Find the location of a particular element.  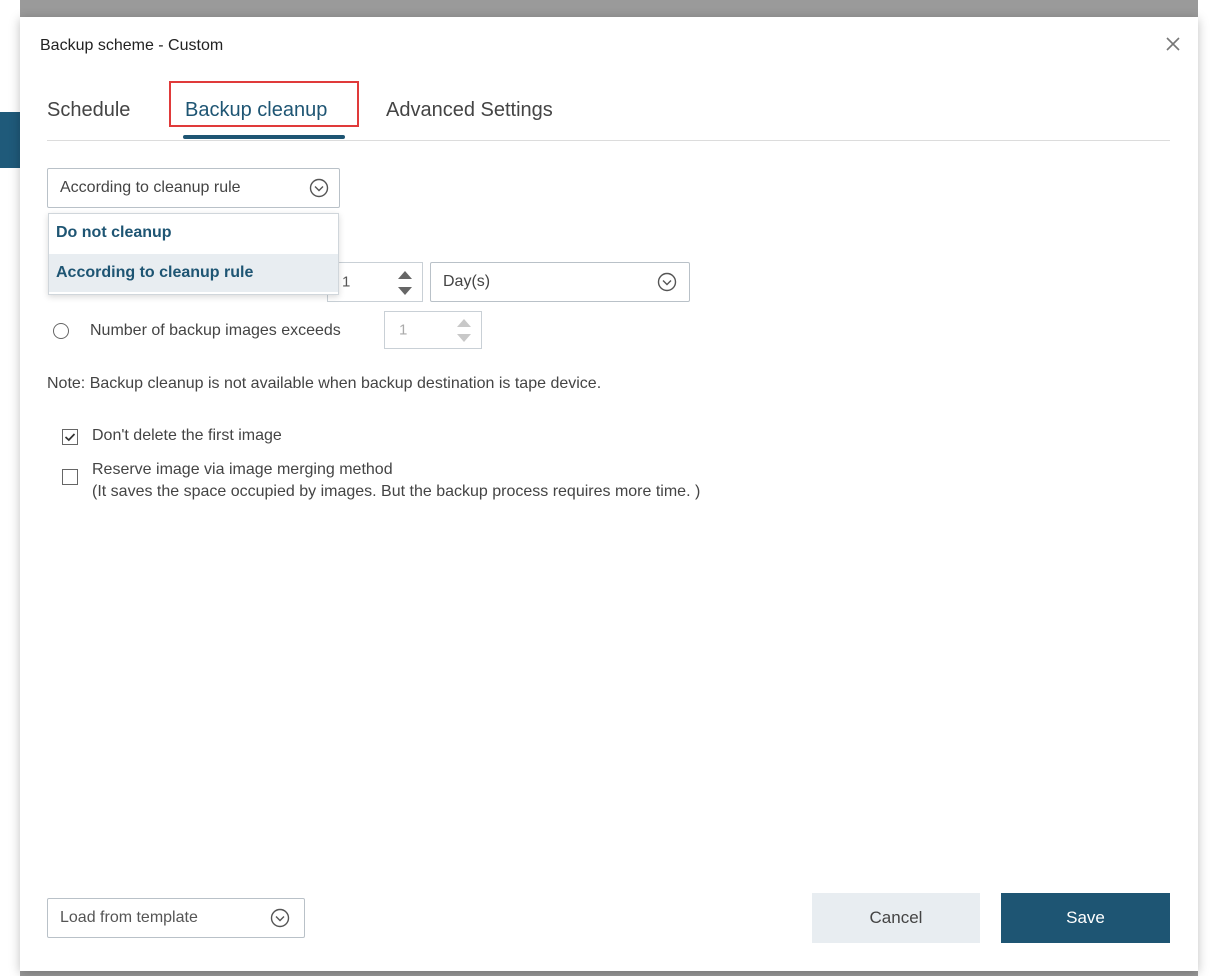

merge-label: Reserve image via image merging method is located at coordinates (242, 469).